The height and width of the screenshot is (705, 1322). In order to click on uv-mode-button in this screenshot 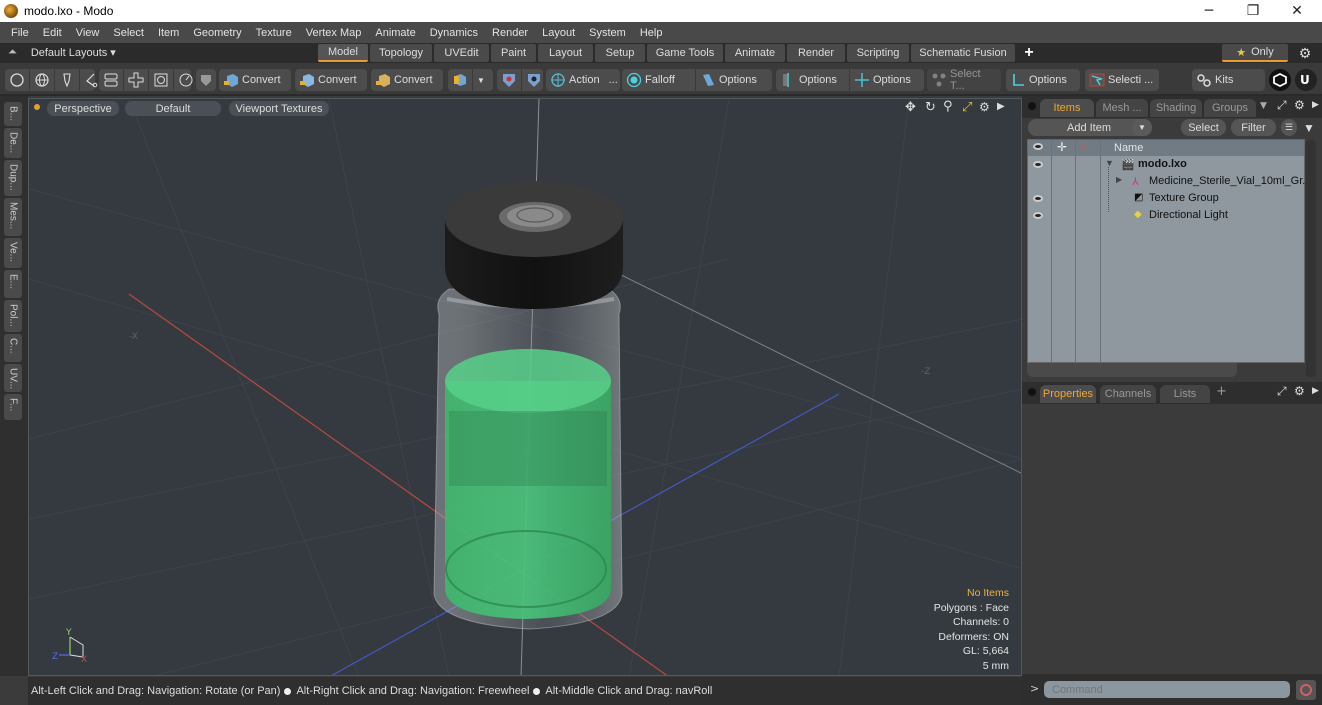, I will do `click(136, 80)`.